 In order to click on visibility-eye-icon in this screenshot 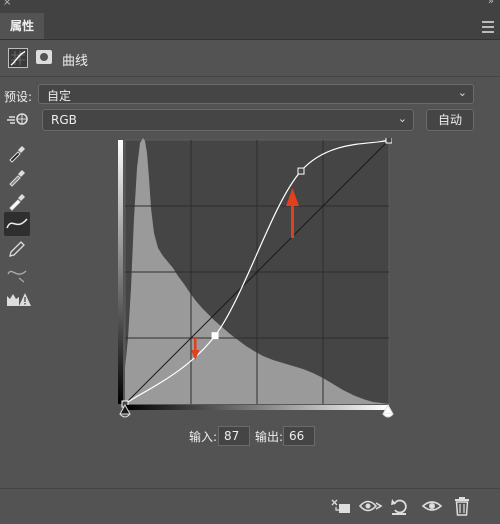, I will do `click(432, 506)`.